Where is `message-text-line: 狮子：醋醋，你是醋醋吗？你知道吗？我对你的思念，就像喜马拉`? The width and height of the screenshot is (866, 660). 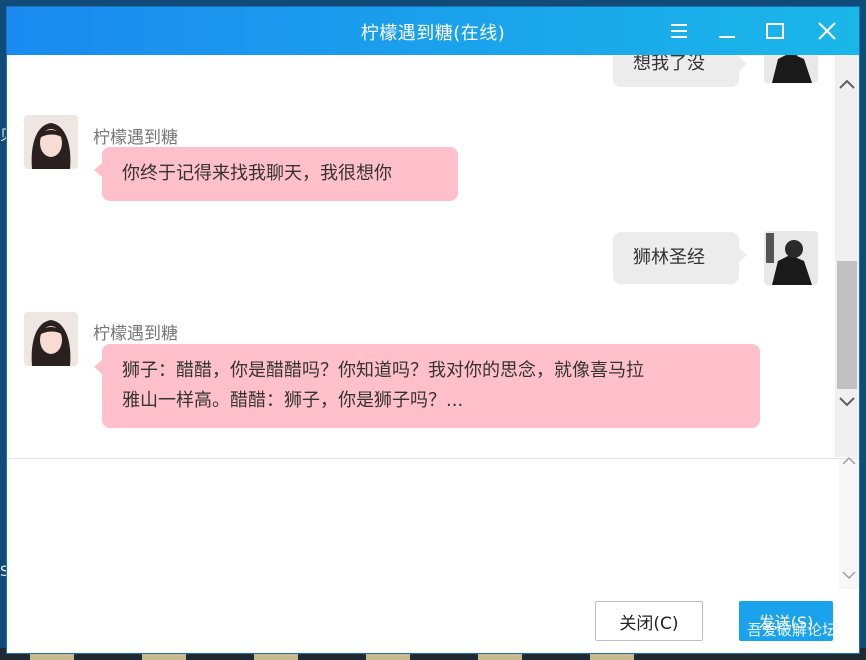 message-text-line: 狮子：醋醋，你是醋醋吗？你知道吗？我对你的思念，就像喜马拉 is located at coordinates (383, 370).